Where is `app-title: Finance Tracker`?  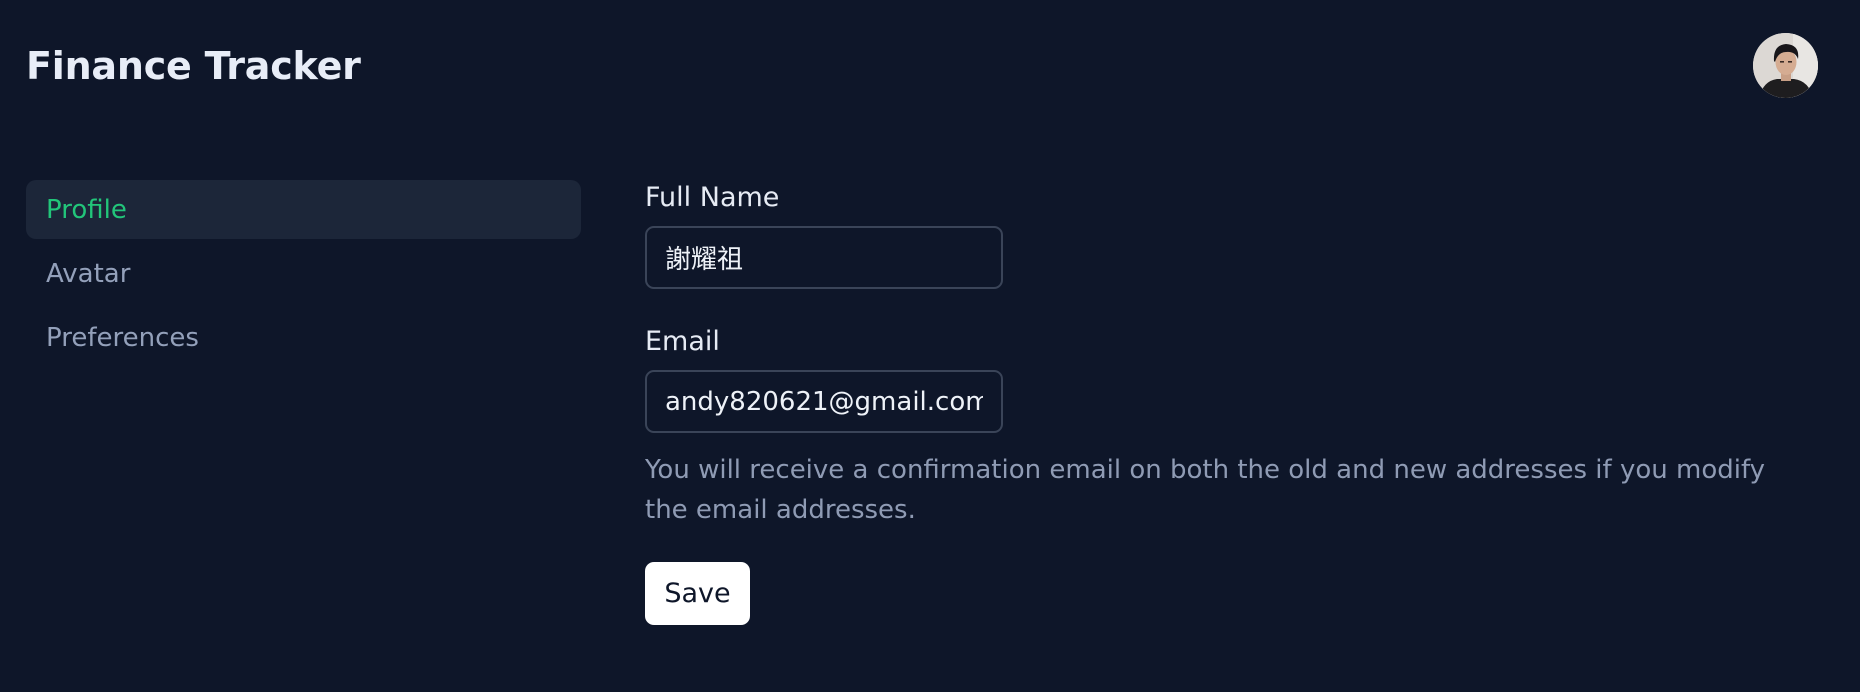 app-title: Finance Tracker is located at coordinates (193, 66).